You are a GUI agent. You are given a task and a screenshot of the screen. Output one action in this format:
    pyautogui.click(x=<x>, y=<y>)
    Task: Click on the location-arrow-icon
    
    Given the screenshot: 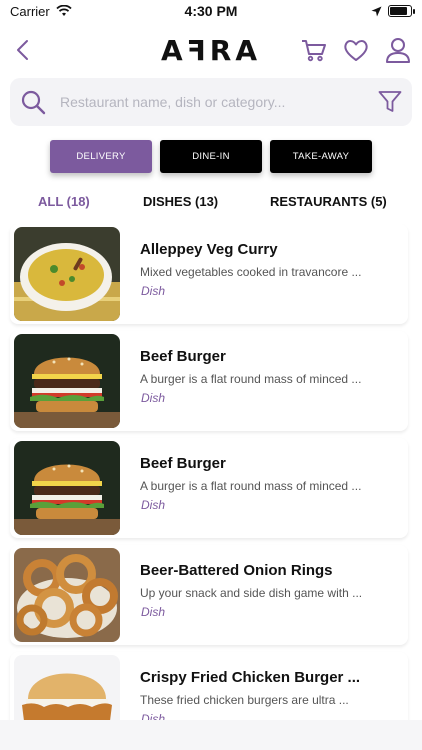 What is the action you would take?
    pyautogui.click(x=376, y=11)
    